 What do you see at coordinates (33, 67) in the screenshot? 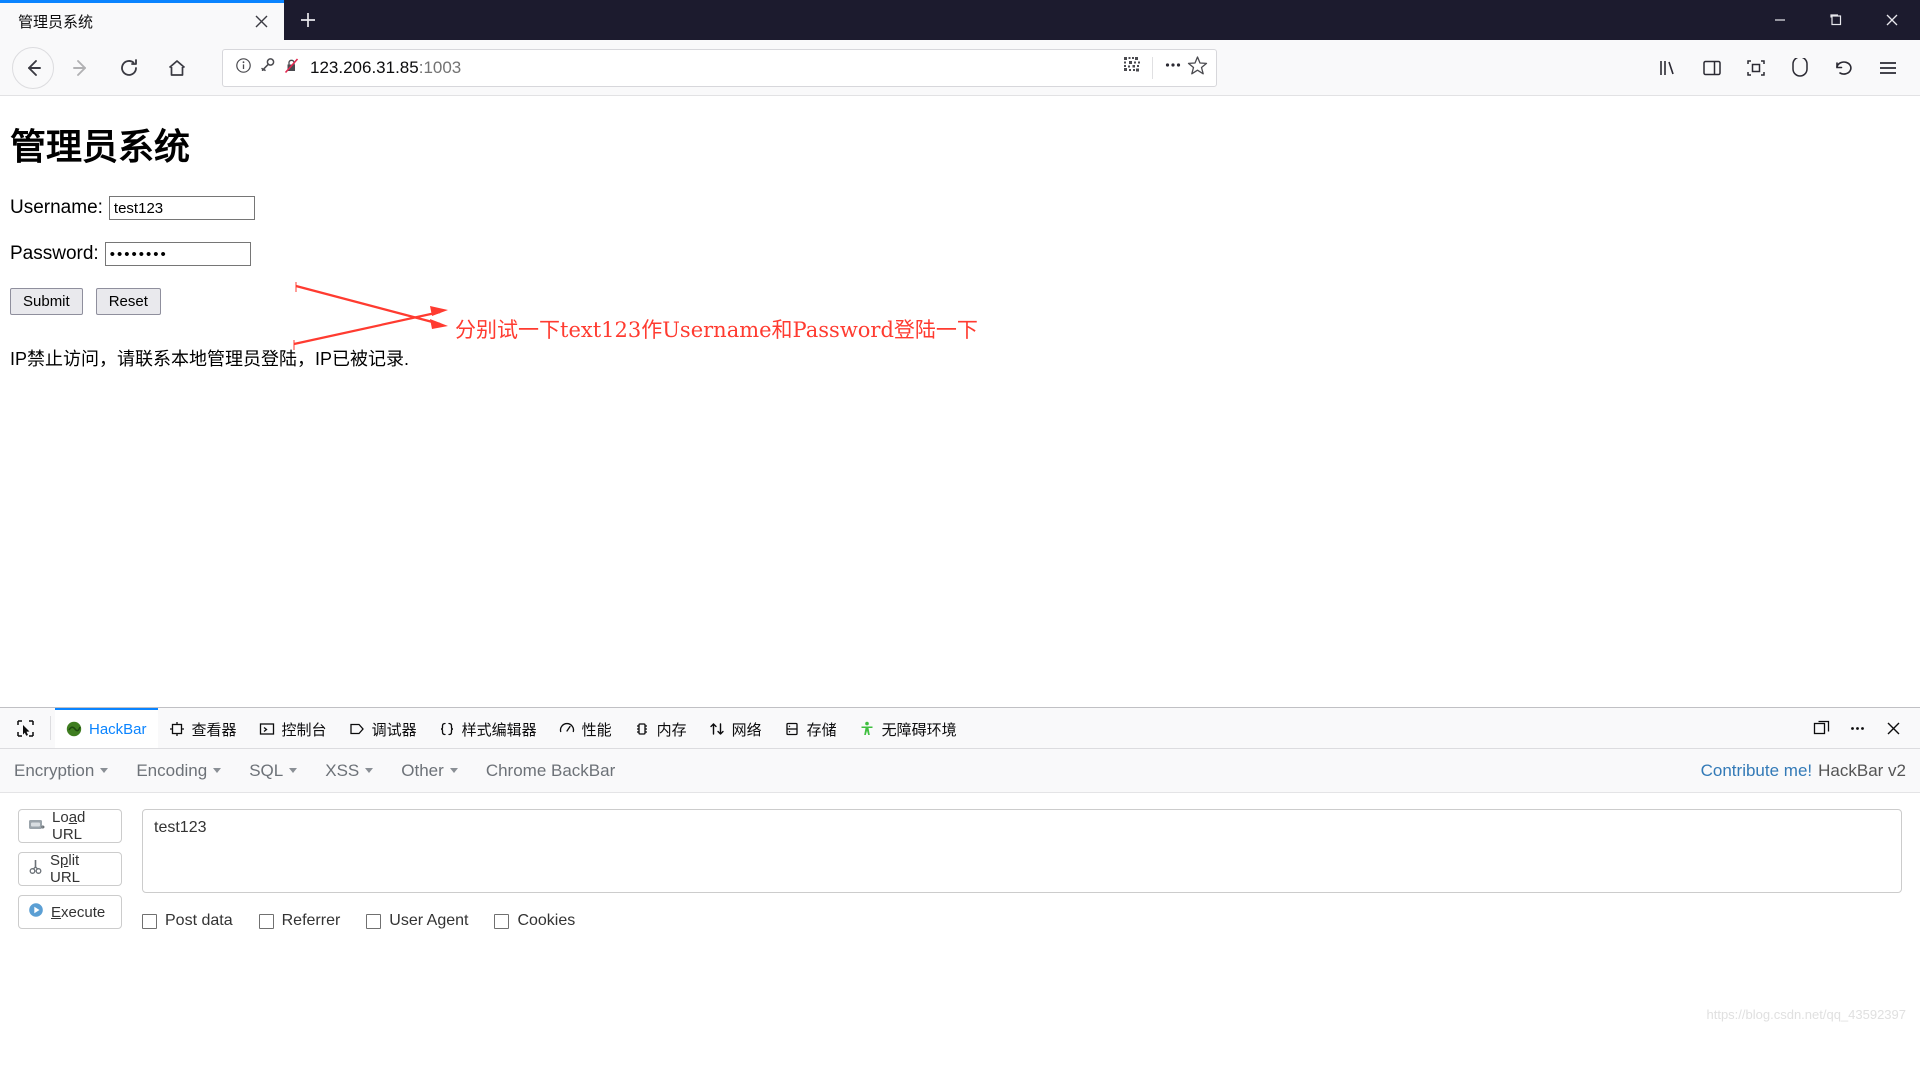
I see `back-arrow-icon` at bounding box center [33, 67].